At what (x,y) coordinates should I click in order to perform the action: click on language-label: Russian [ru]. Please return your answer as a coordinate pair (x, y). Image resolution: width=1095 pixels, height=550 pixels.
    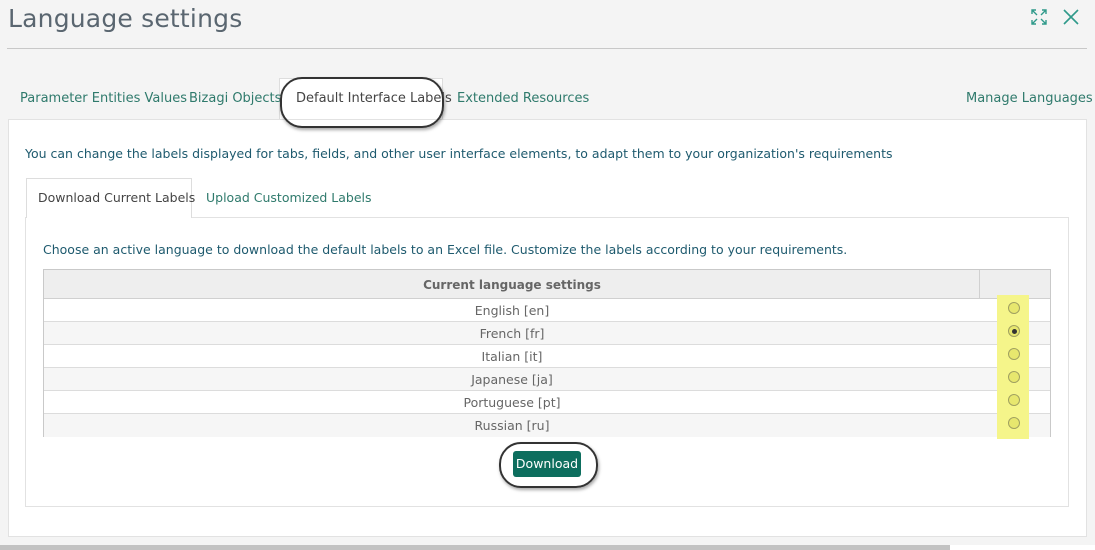
    Looking at the image, I should click on (512, 425).